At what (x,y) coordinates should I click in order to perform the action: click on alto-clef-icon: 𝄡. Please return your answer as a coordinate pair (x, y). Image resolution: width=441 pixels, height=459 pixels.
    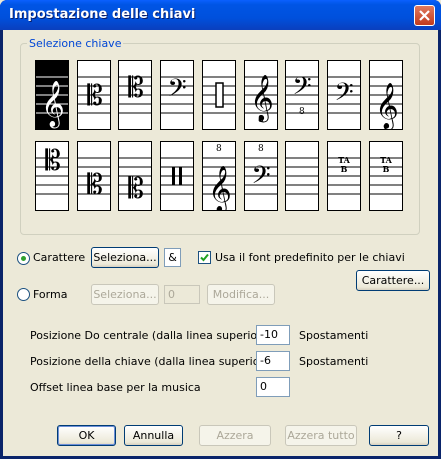
    Looking at the image, I should click on (94, 95).